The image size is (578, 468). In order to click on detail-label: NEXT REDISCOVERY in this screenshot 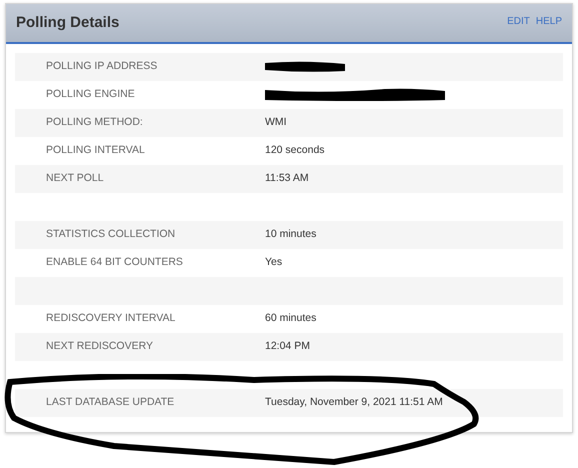, I will do `click(100, 346)`.